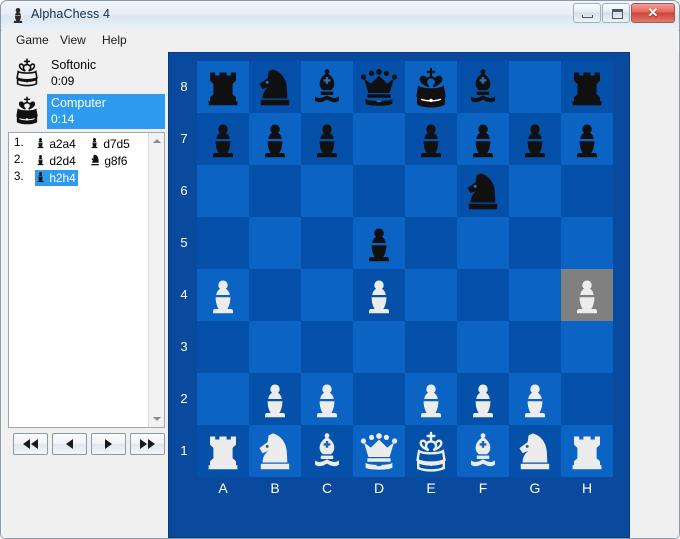 The image size is (680, 539). I want to click on board-square-h2, so click(587, 399).